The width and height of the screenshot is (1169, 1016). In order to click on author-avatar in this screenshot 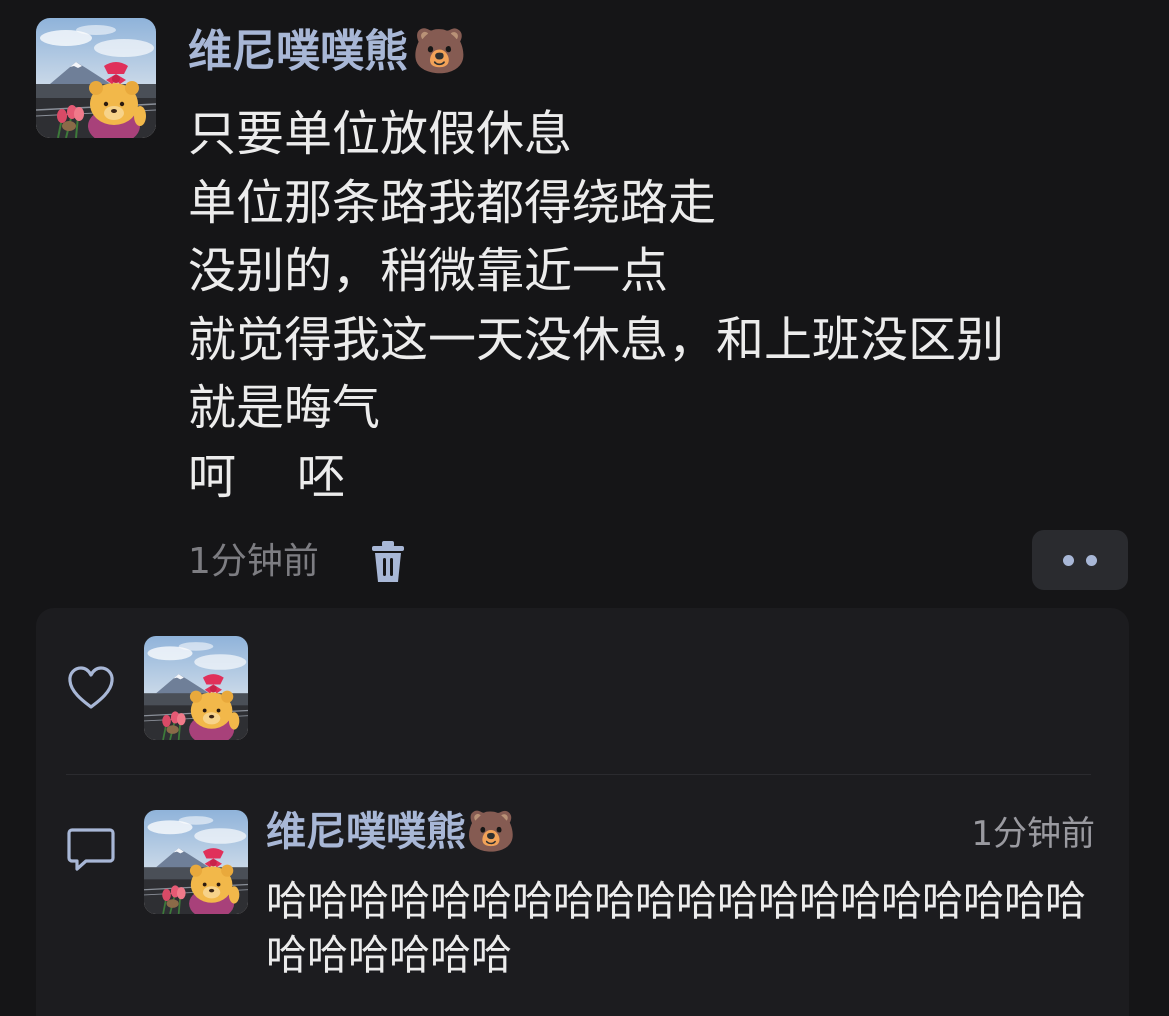, I will do `click(96, 78)`.